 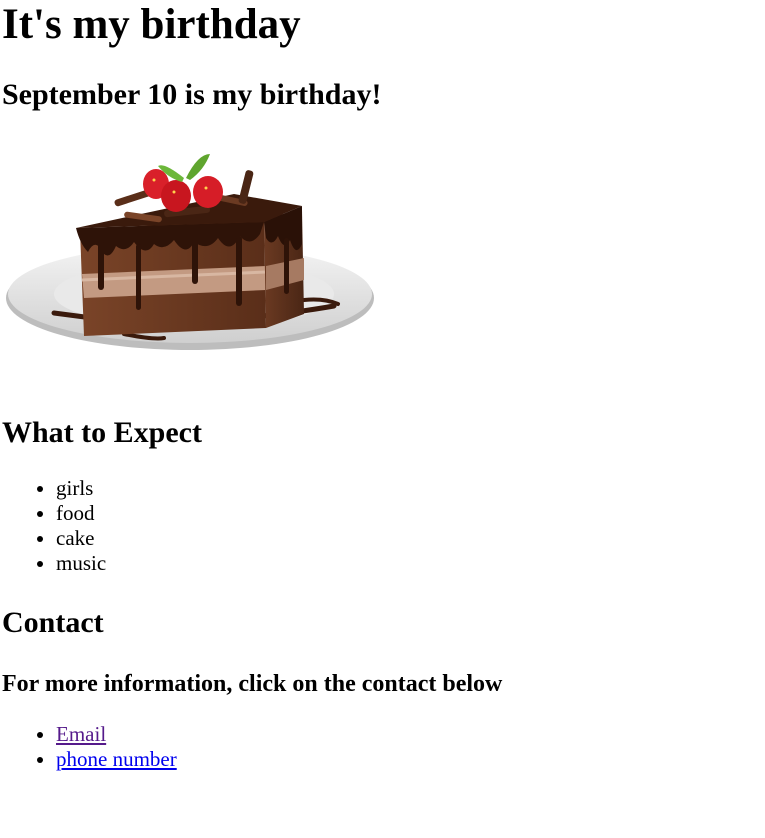 I want to click on email-link: Email, so click(x=81, y=734).